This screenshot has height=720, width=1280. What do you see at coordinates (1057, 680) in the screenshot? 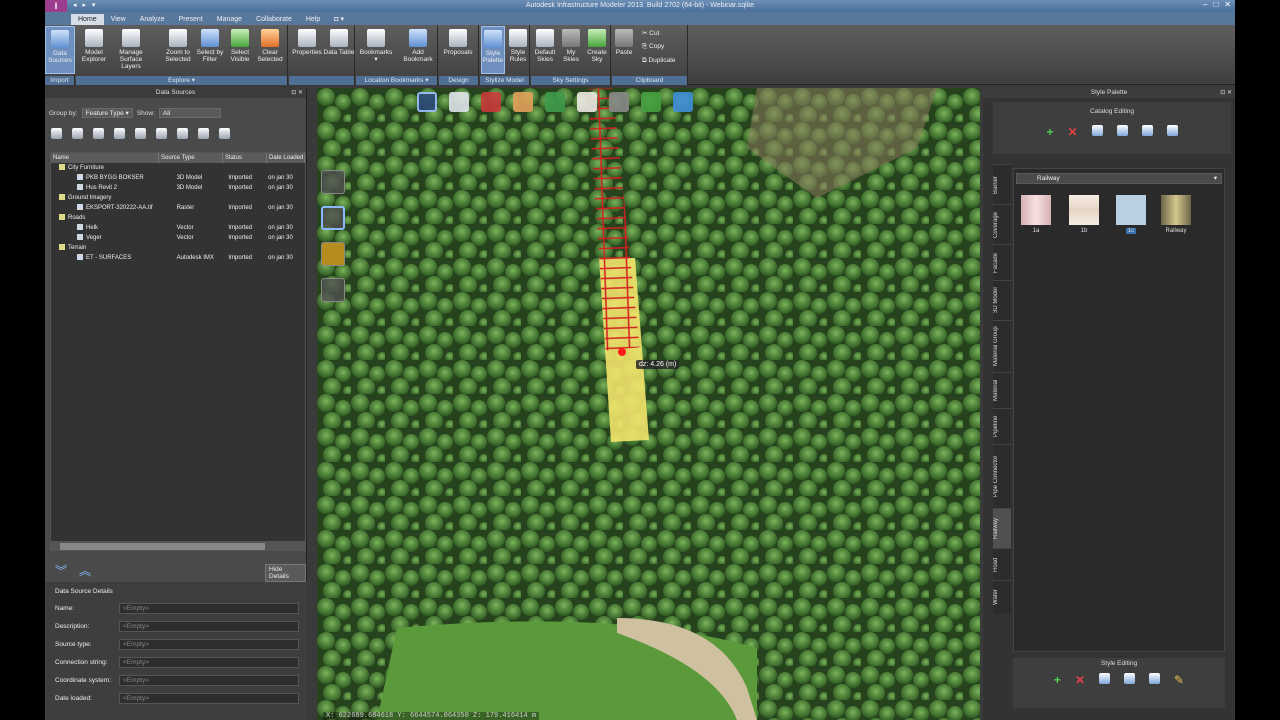
I see `add-style-icon: +` at bounding box center [1057, 680].